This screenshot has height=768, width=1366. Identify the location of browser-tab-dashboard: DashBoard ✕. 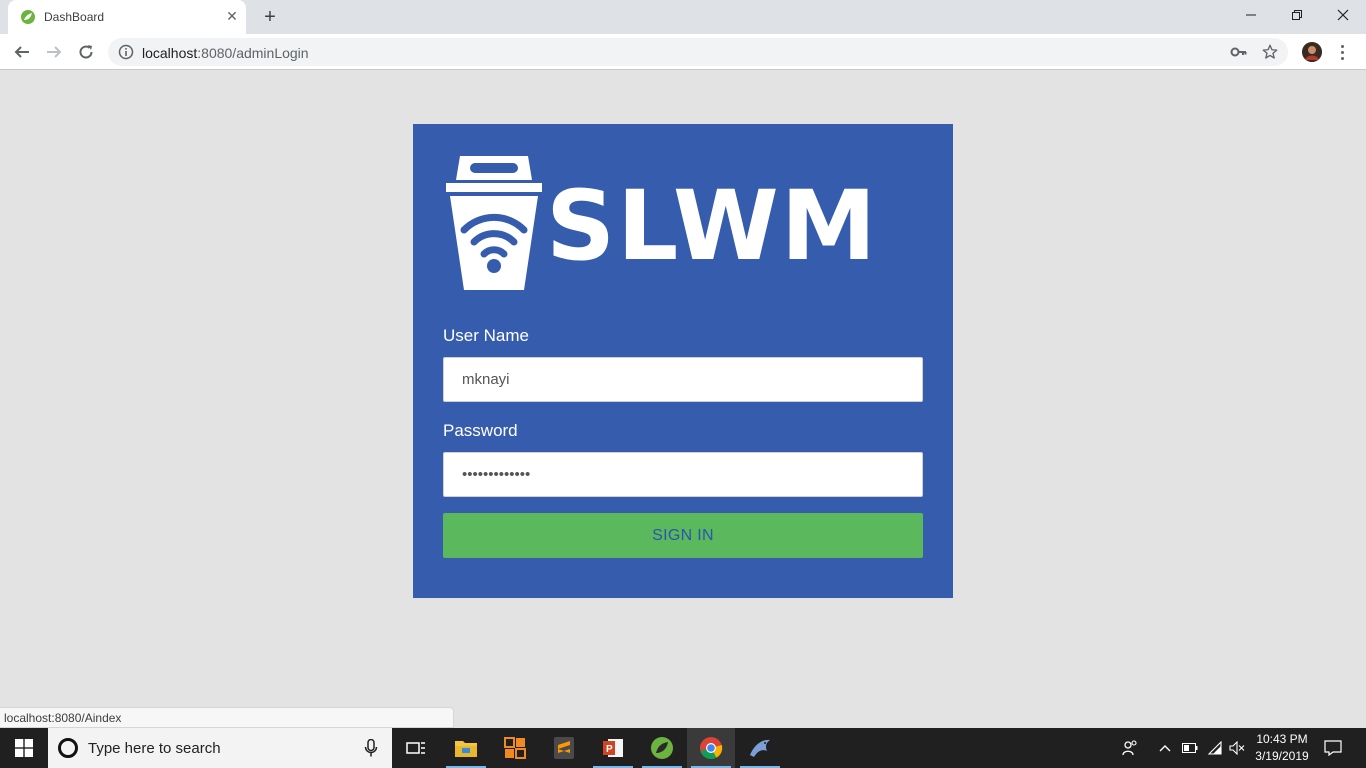
(127, 17).